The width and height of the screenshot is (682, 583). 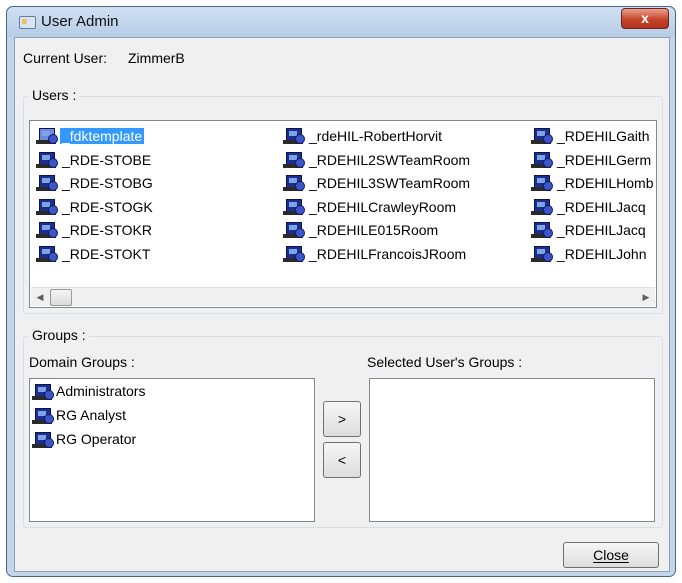 I want to click on user-list-item: _RDEHILE015Room, so click(x=361, y=230).